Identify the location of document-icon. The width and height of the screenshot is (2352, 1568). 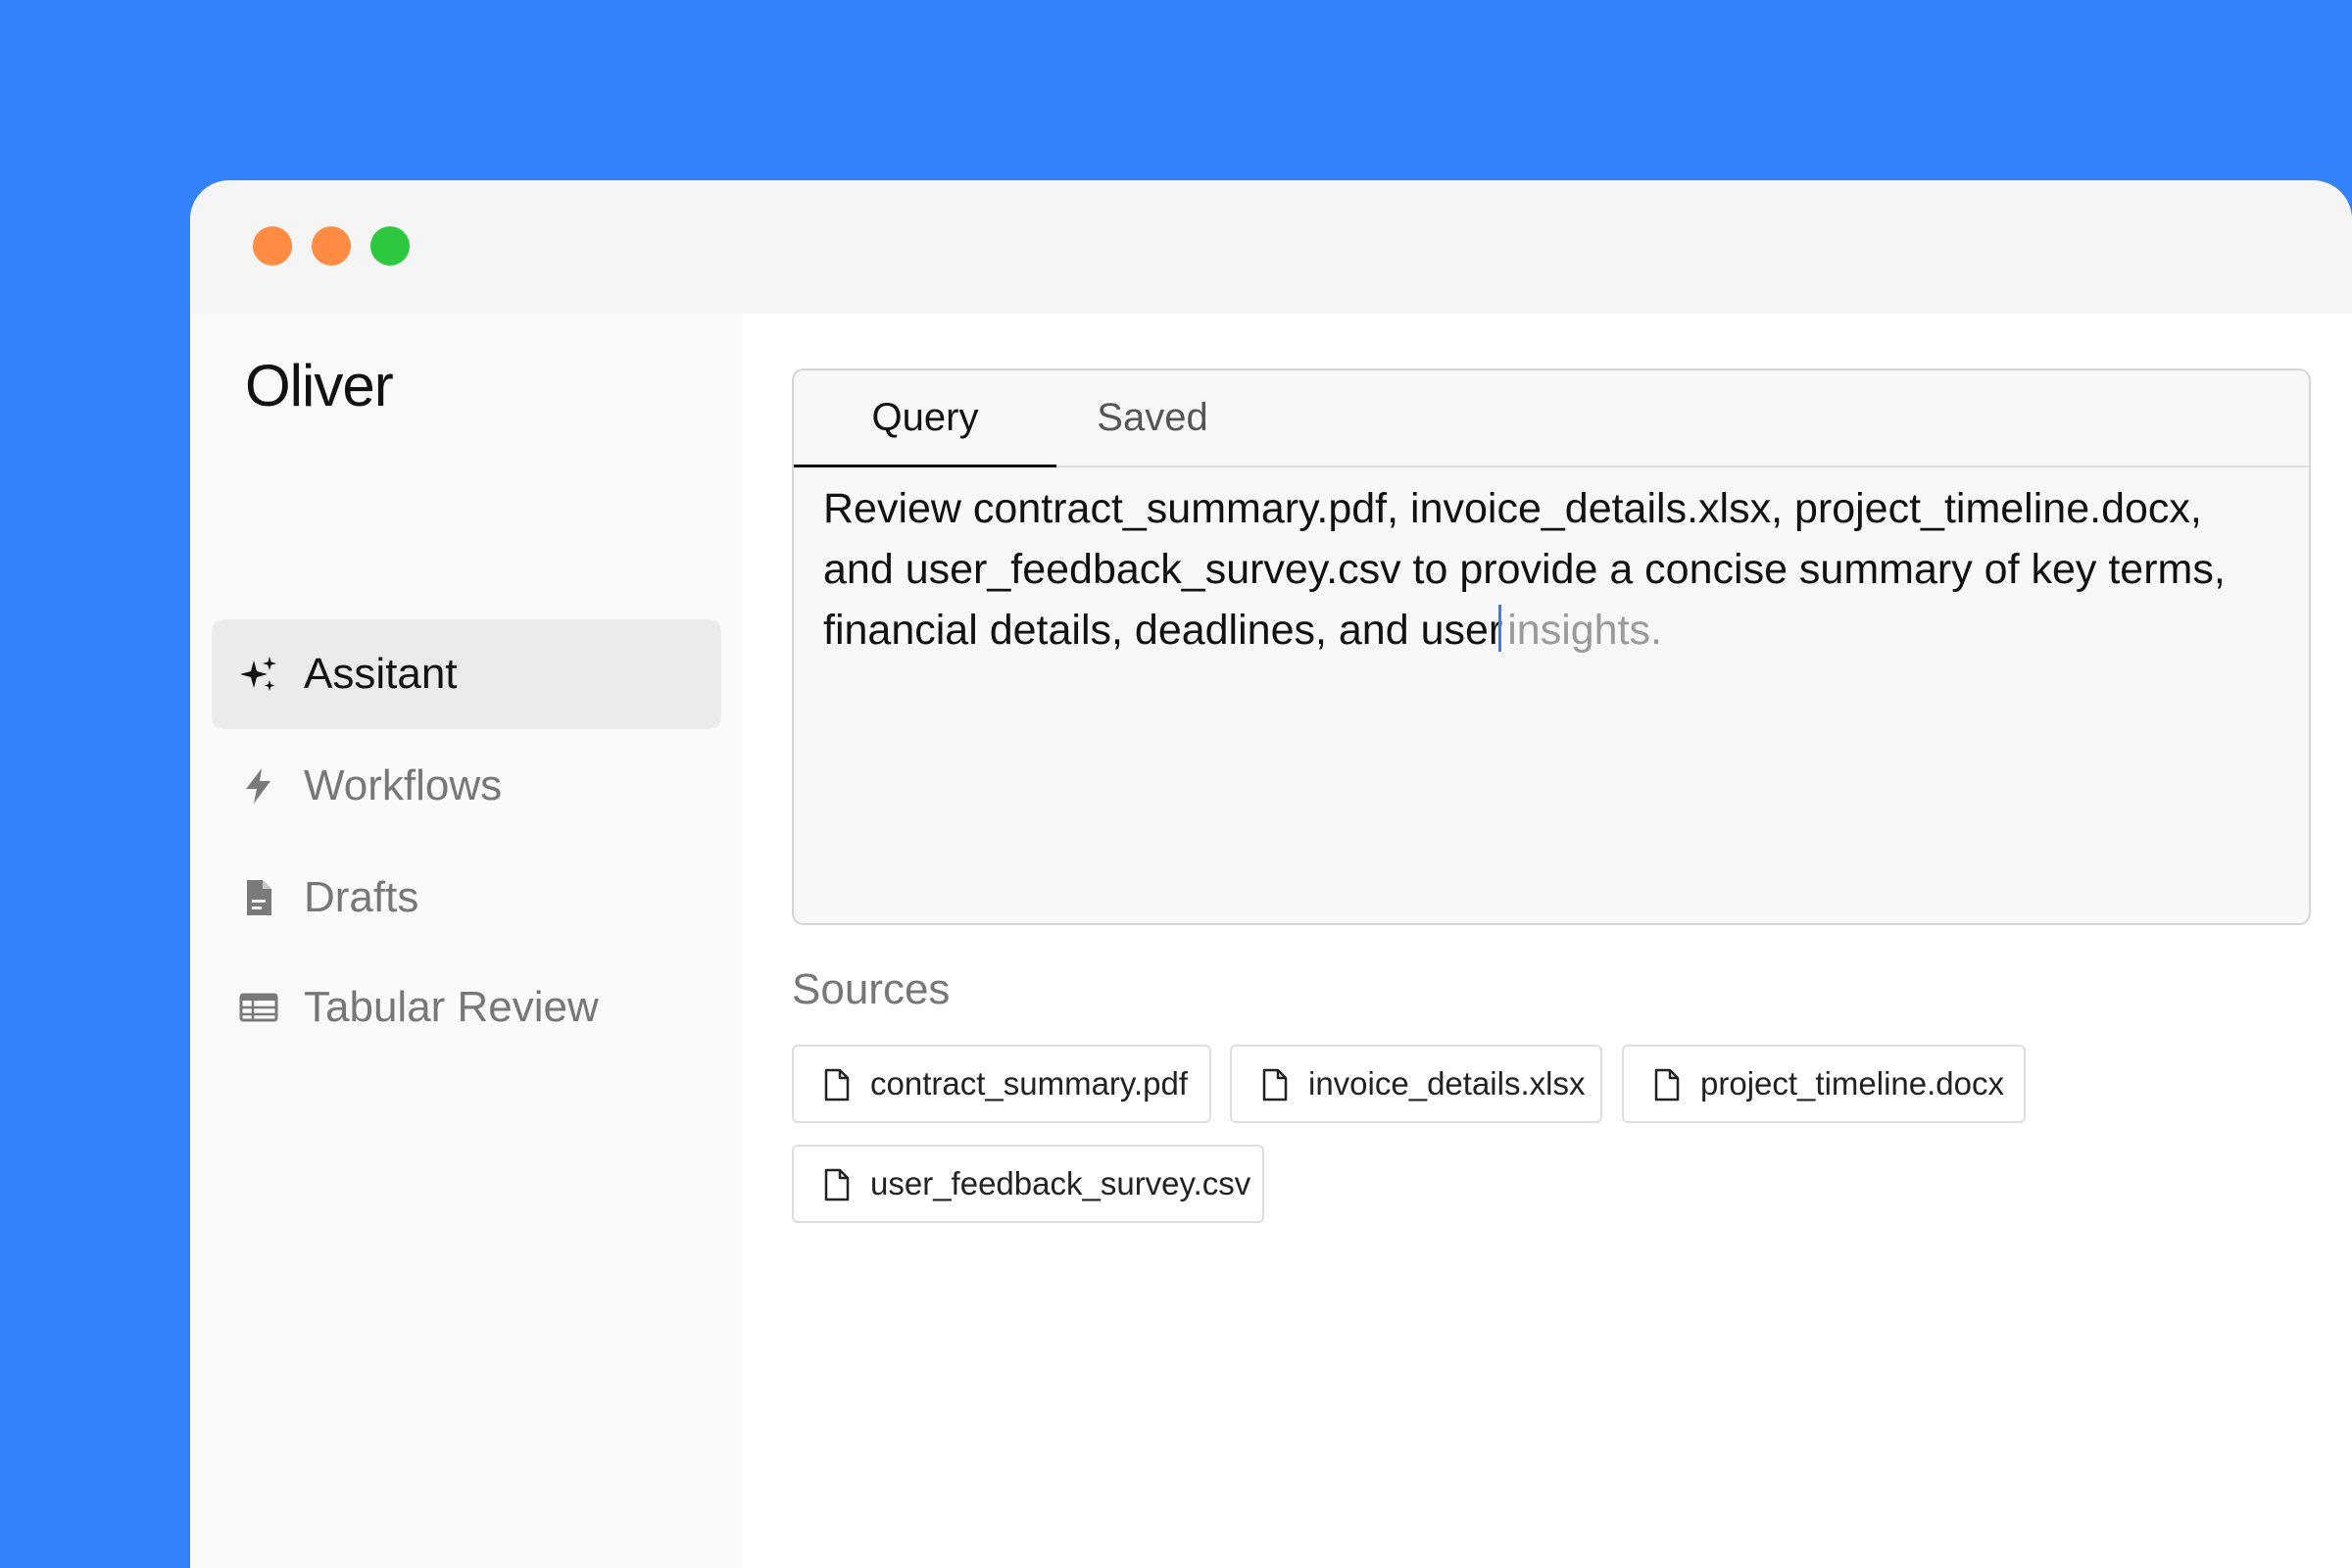
(259, 897).